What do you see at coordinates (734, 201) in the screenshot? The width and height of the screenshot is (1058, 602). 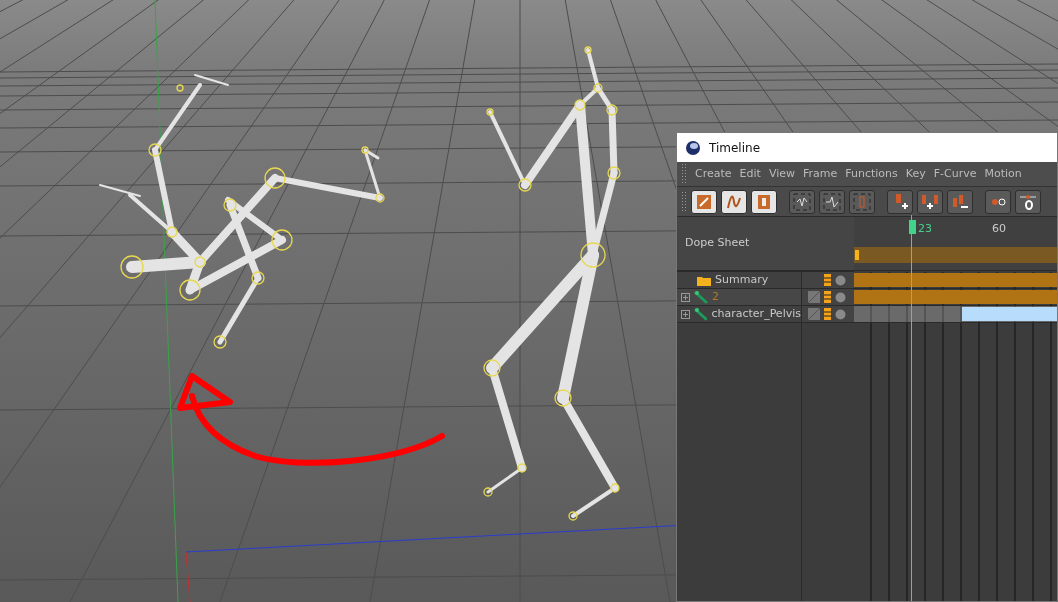 I see `curve-button` at bounding box center [734, 201].